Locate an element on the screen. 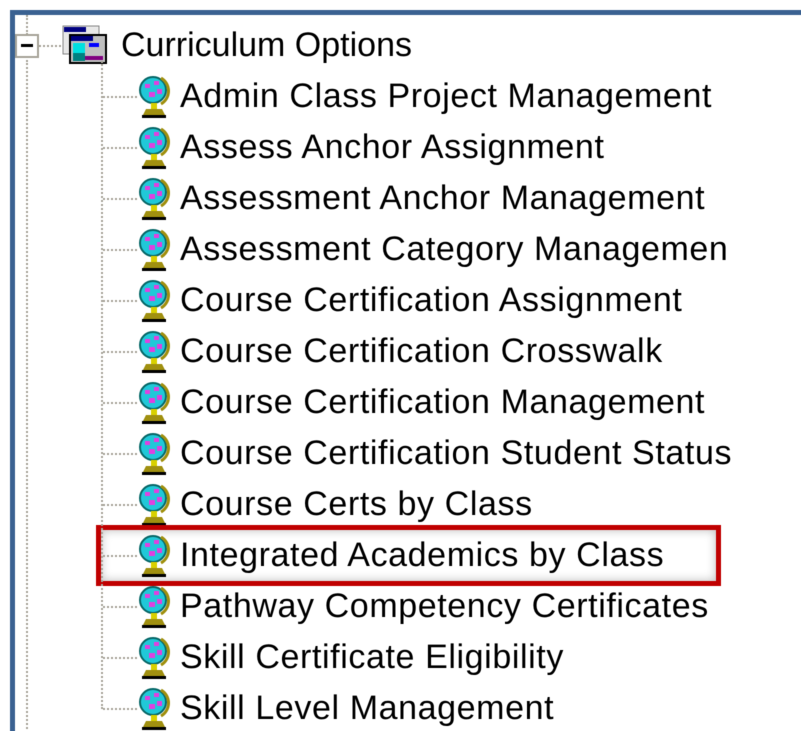 This screenshot has width=801, height=731. tree-item: Pathway Competency Certificates is located at coordinates (444, 606).